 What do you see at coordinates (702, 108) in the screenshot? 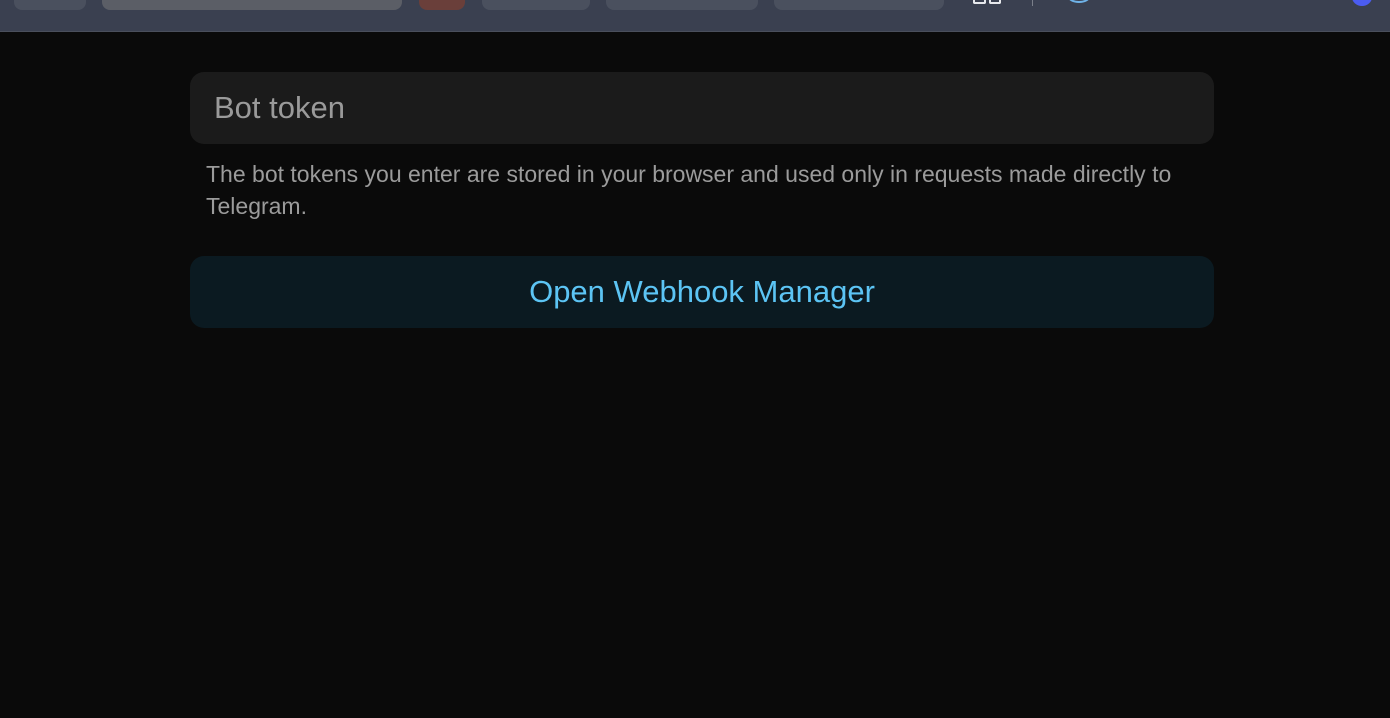
I see `bot-token-input` at bounding box center [702, 108].